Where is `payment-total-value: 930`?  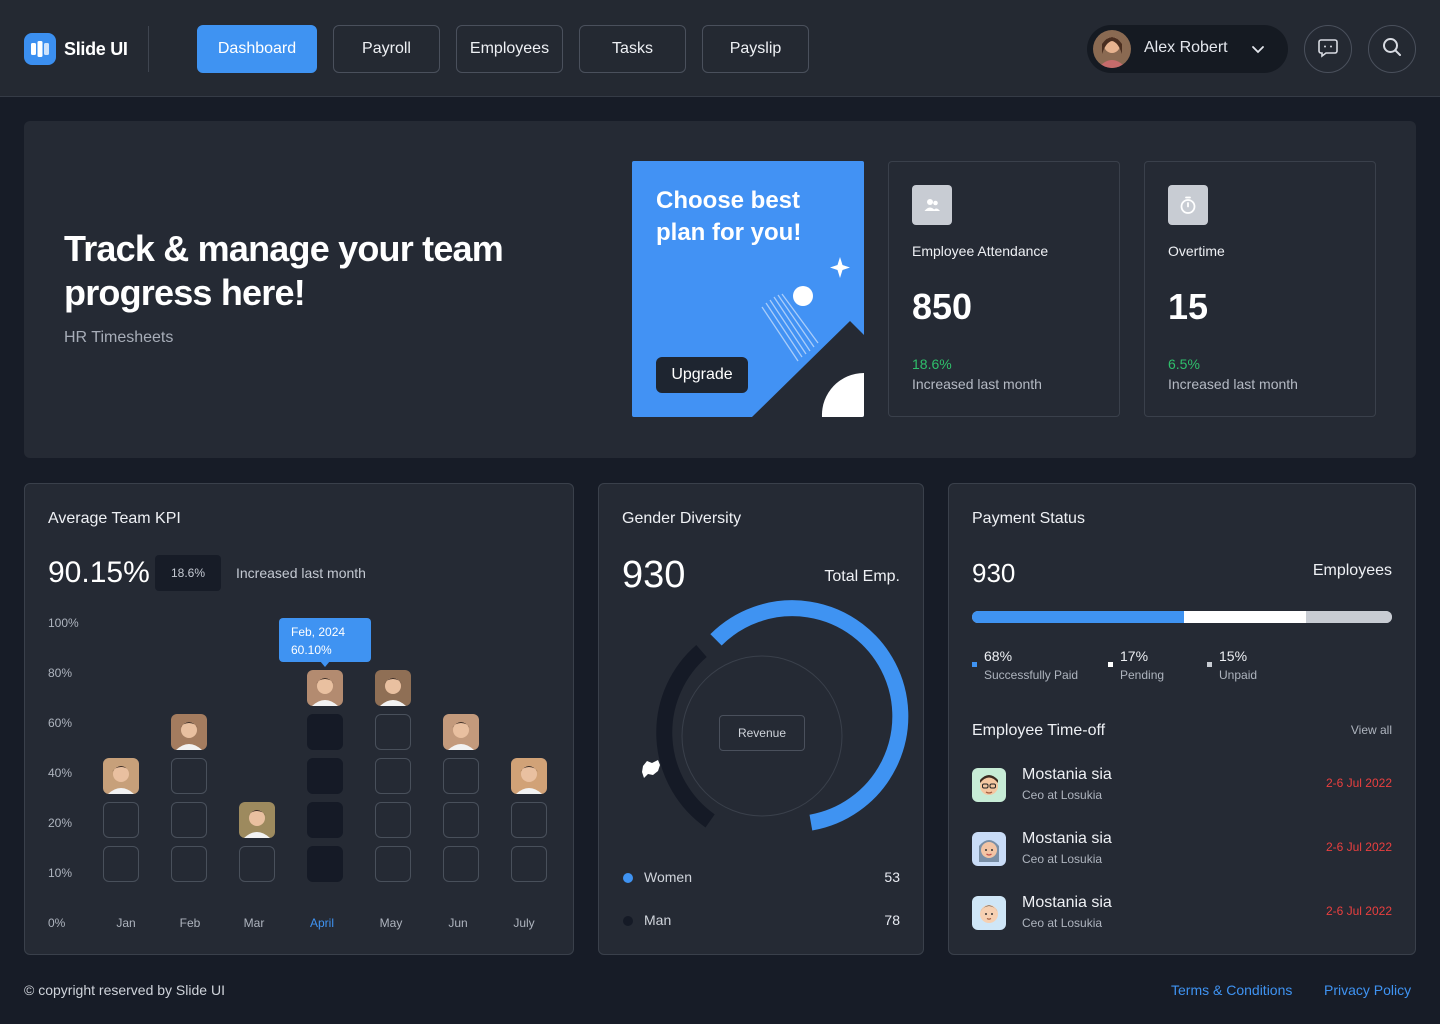 payment-total-value: 930 is located at coordinates (994, 573).